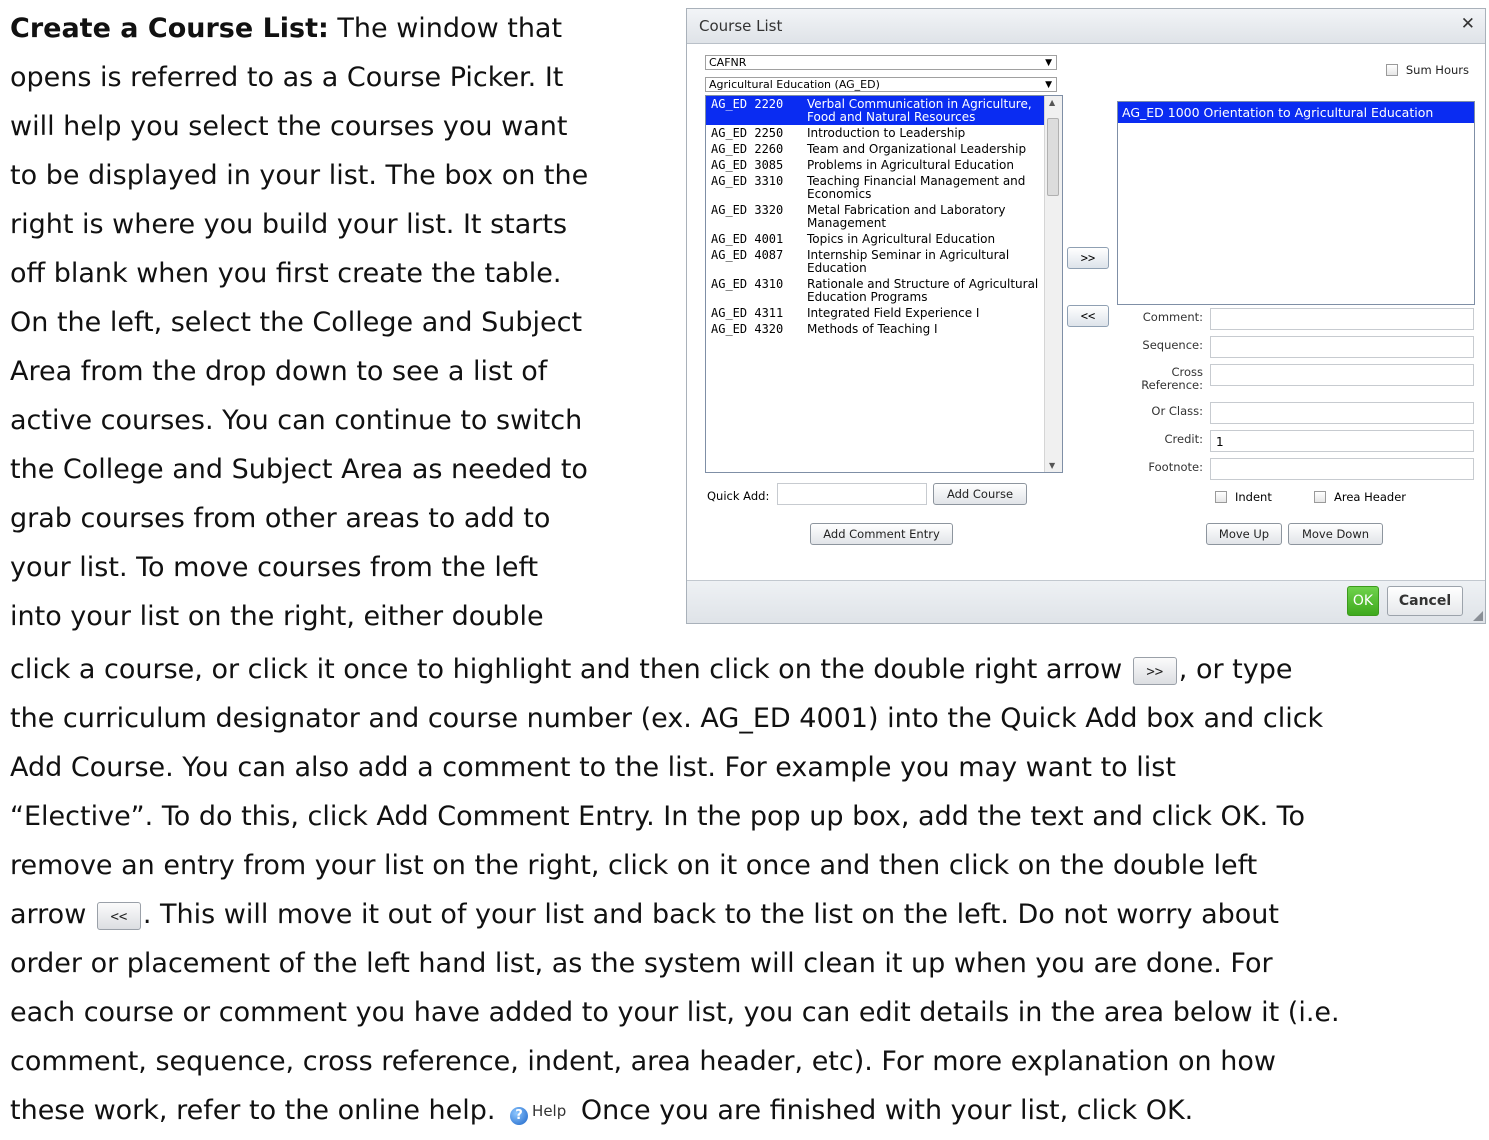 The image size is (1489, 1140). Describe the element at coordinates (1088, 316) in the screenshot. I see `move-left-button: <<` at that location.